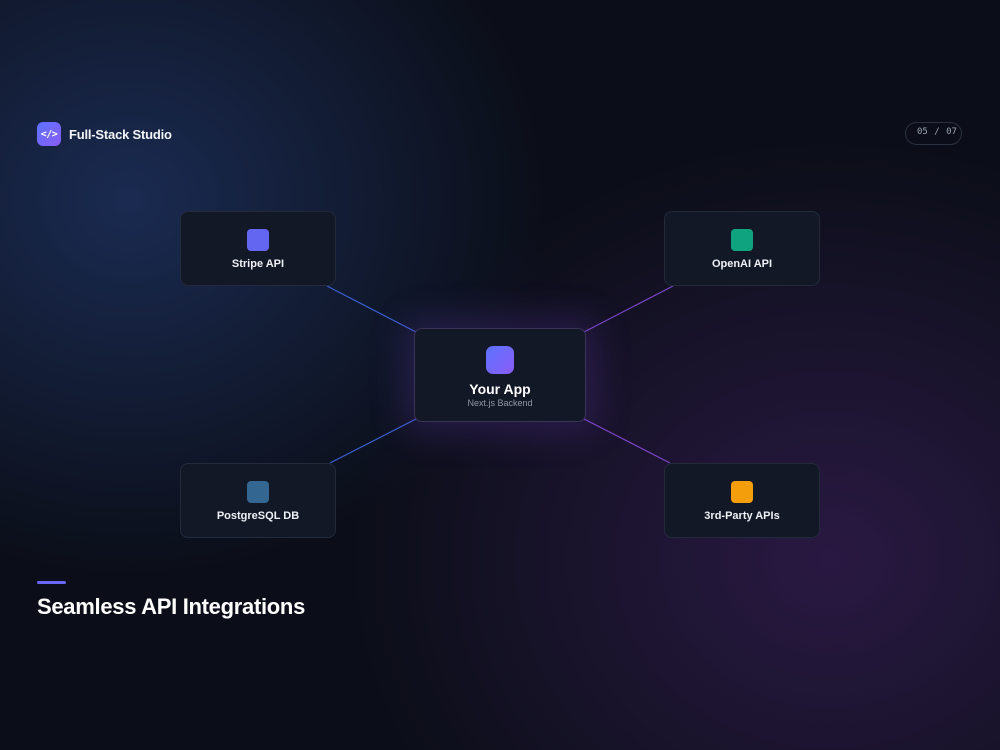  Describe the element at coordinates (500, 389) in the screenshot. I see `center-title: Your App` at that location.